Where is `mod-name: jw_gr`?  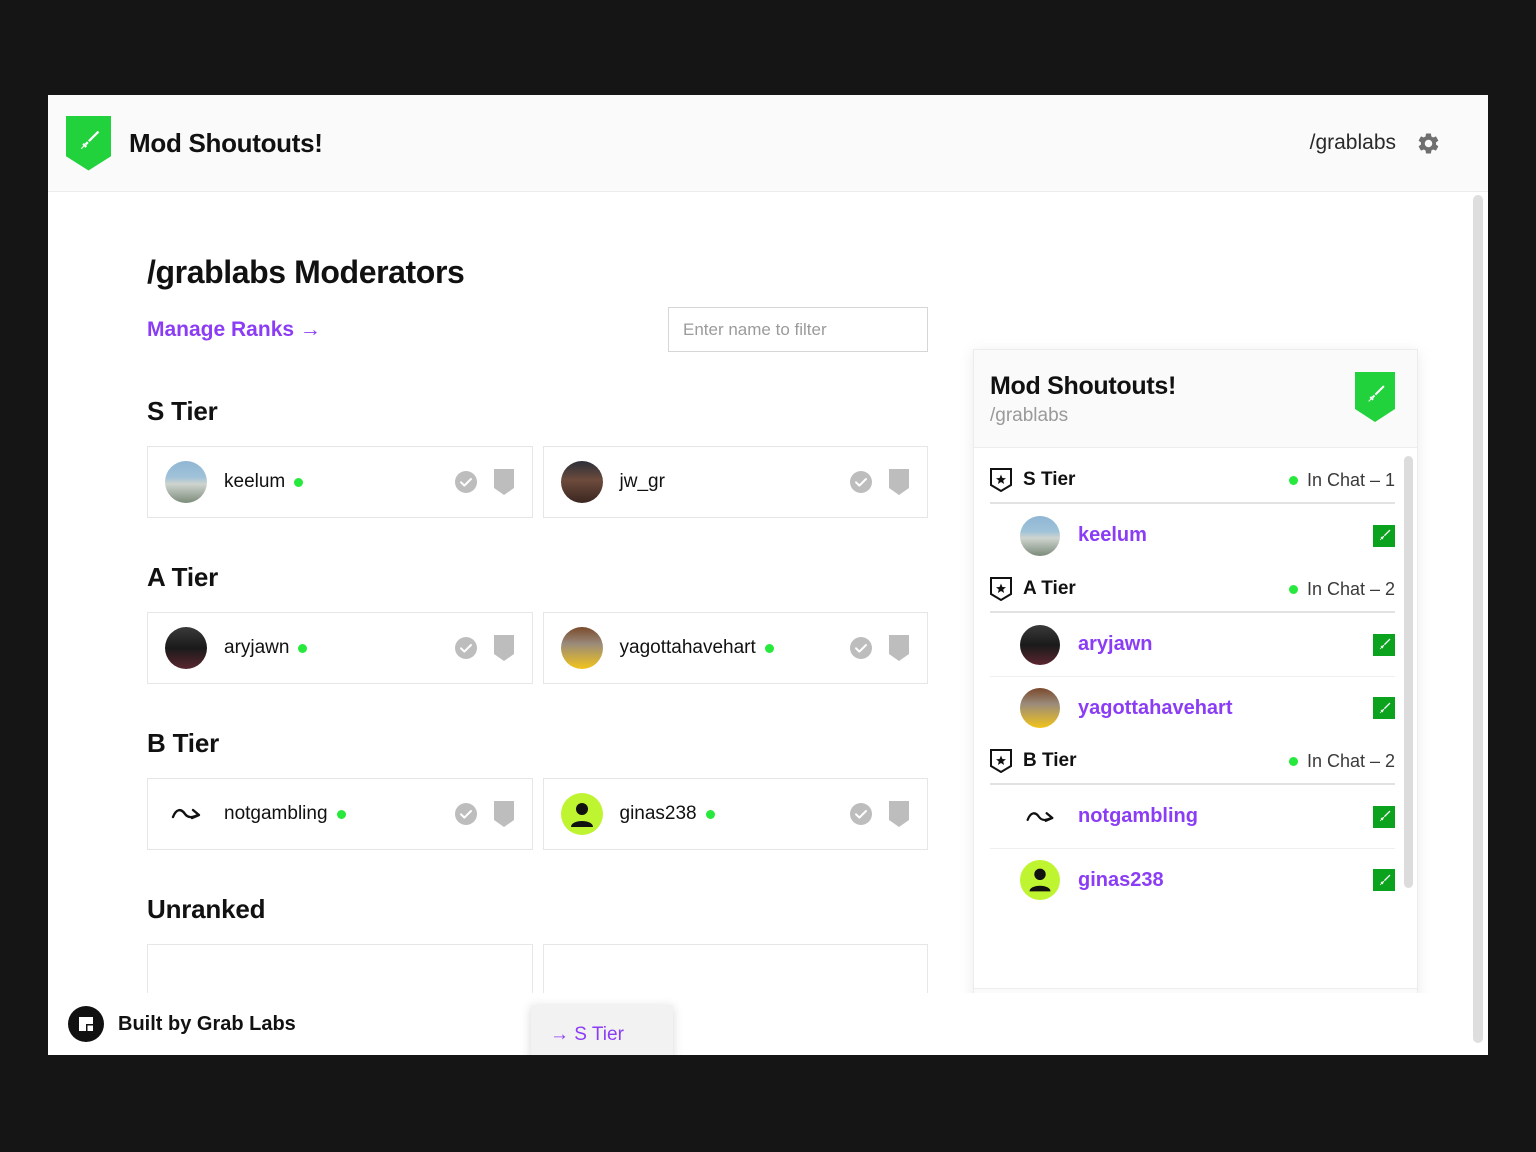 mod-name: jw_gr is located at coordinates (642, 481).